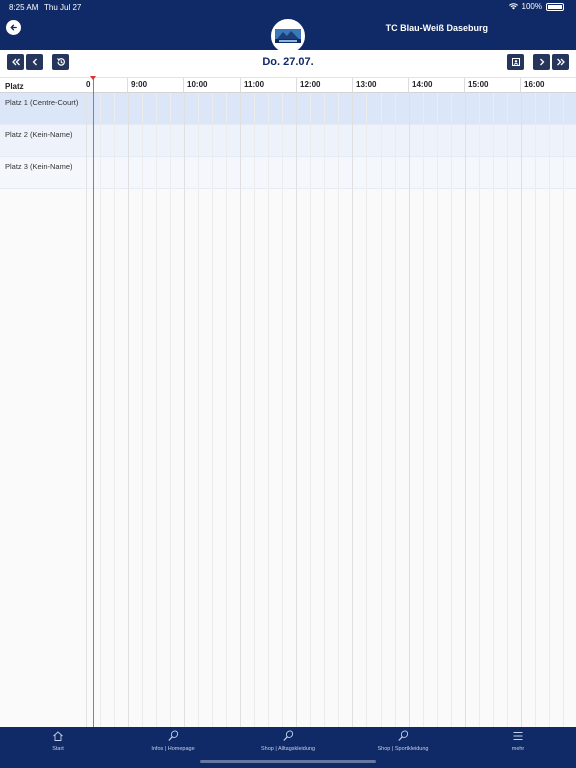 The image size is (576, 768). Describe the element at coordinates (139, 84) in the screenshot. I see `hour-label: 9:00` at that location.